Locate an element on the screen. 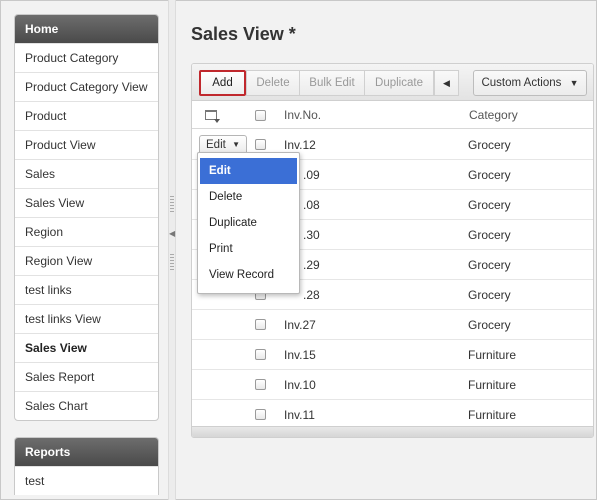  row-edit-label: Edit is located at coordinates (216, 145).